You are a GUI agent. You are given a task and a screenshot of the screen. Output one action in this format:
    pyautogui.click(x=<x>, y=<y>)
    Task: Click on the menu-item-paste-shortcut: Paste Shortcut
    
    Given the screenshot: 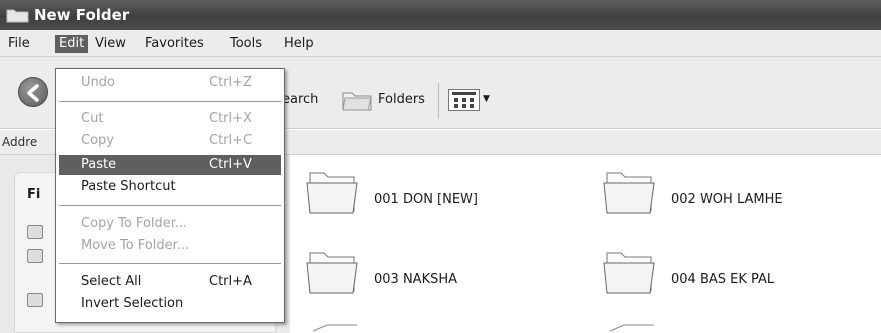 What is the action you would take?
    pyautogui.click(x=170, y=187)
    